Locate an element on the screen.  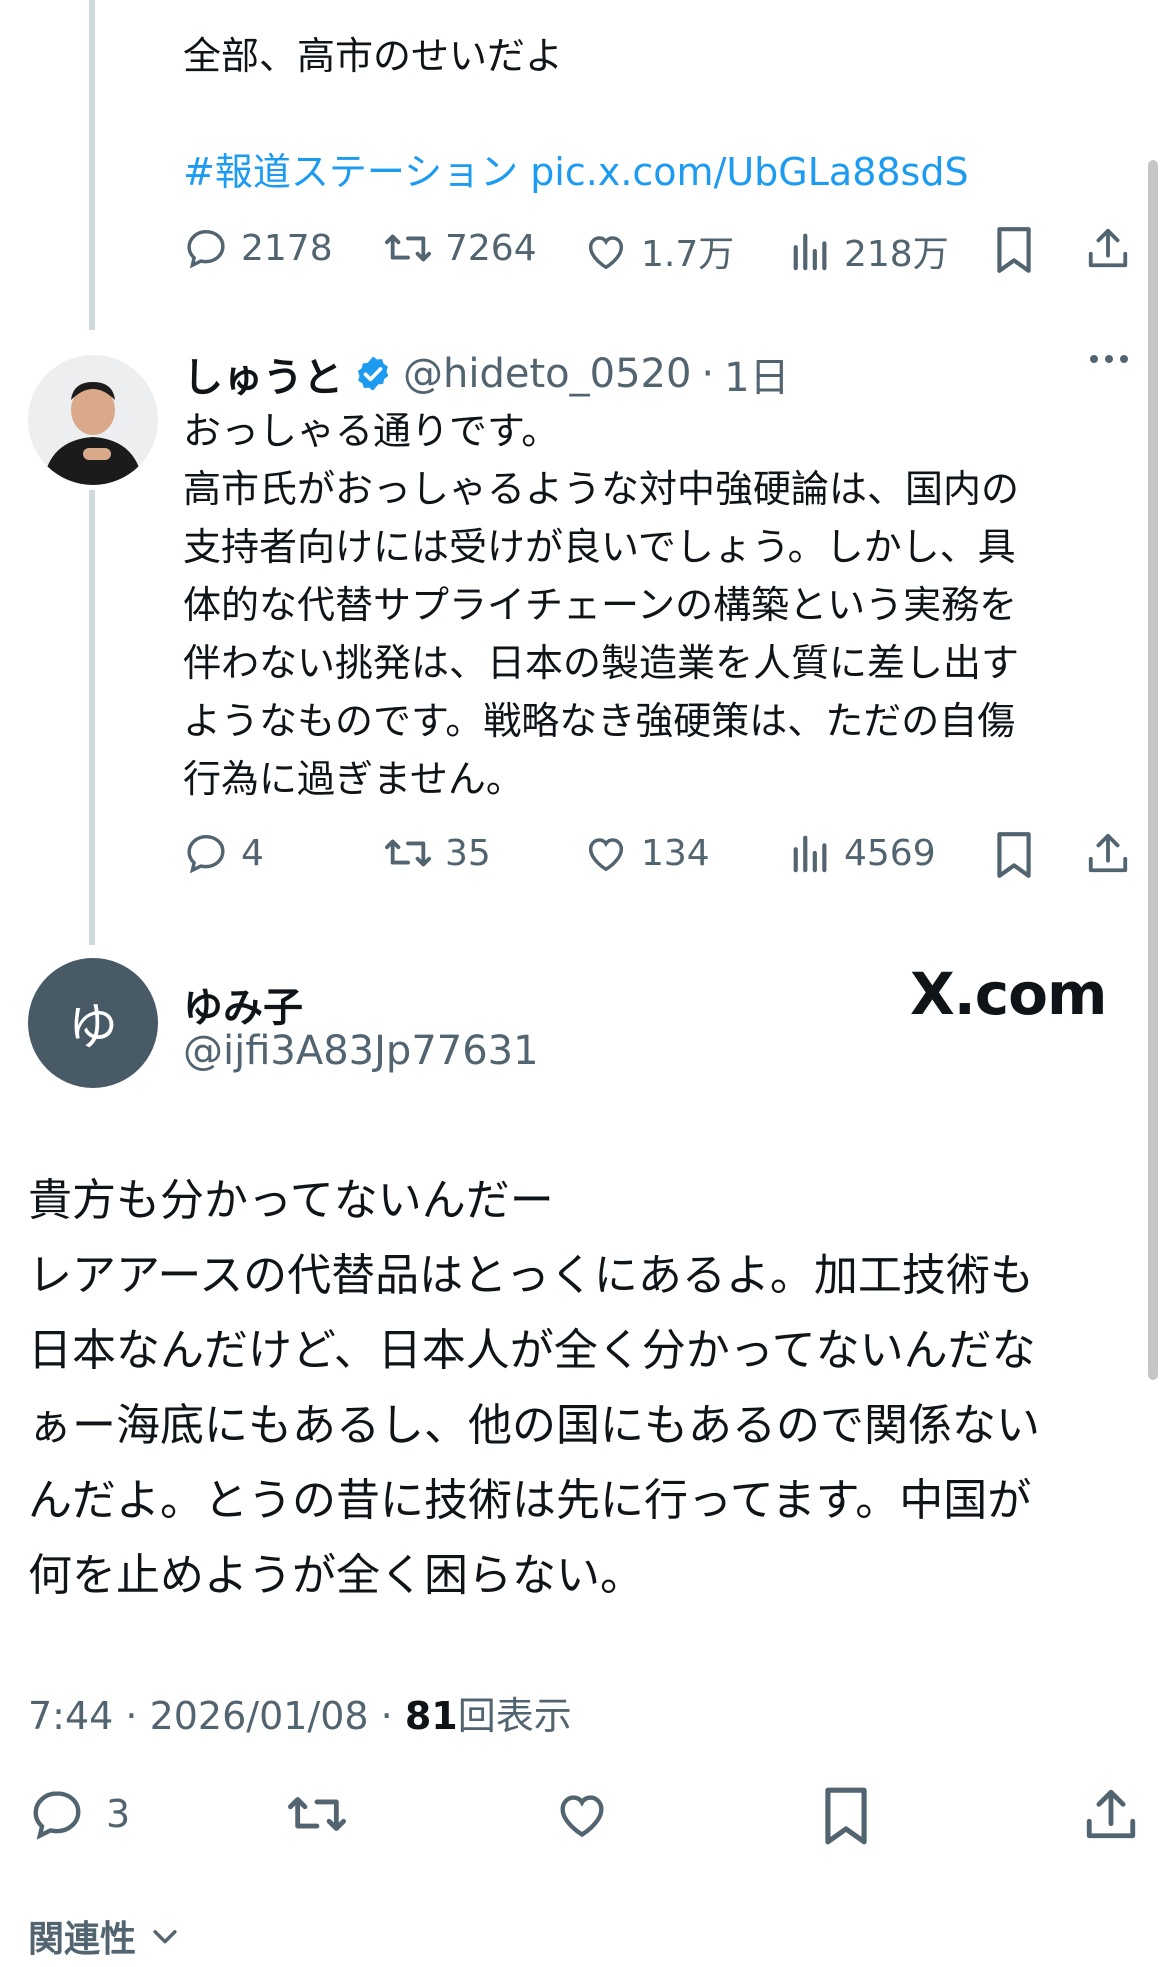
reply-button: 2178 is located at coordinates (258, 248).